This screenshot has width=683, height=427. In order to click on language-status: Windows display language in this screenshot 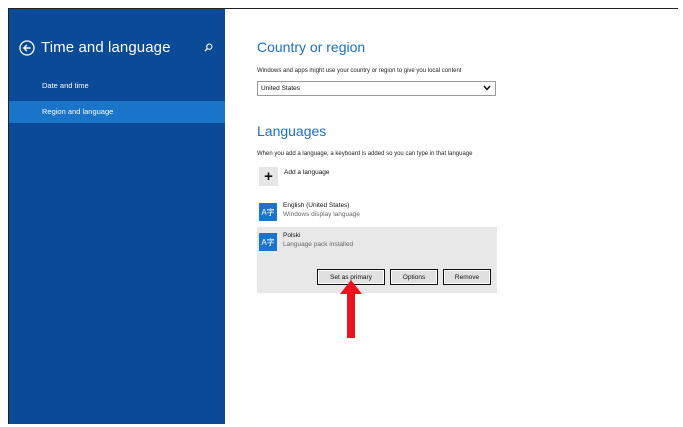, I will do `click(321, 214)`.